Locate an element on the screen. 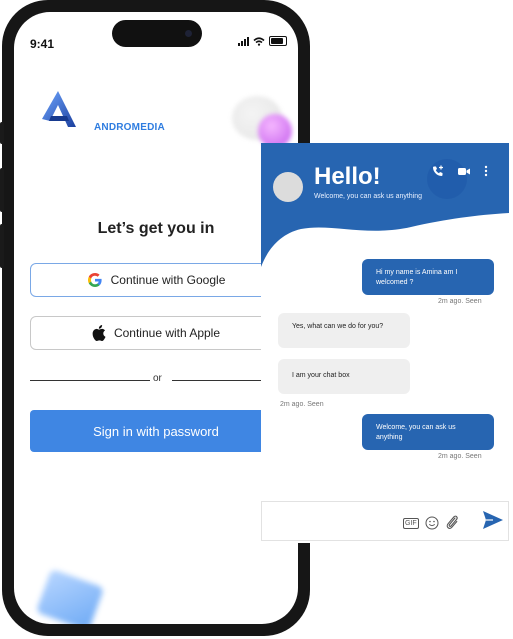  phone-volume-down is located at coordinates (2, 246).